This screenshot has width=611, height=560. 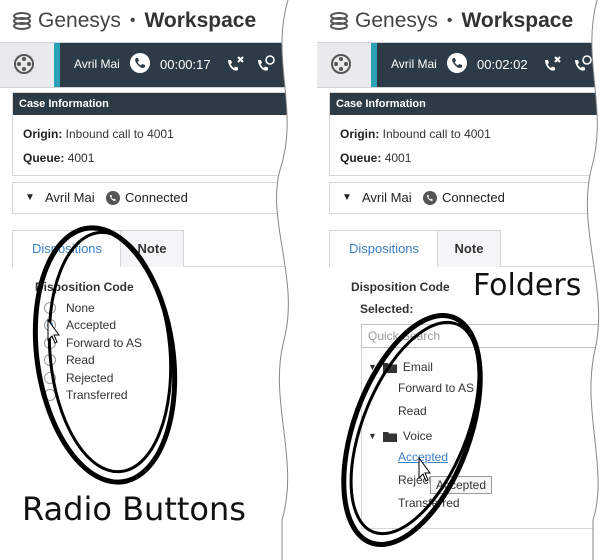 What do you see at coordinates (91, 325) in the screenshot?
I see `radio-label: Accepted` at bounding box center [91, 325].